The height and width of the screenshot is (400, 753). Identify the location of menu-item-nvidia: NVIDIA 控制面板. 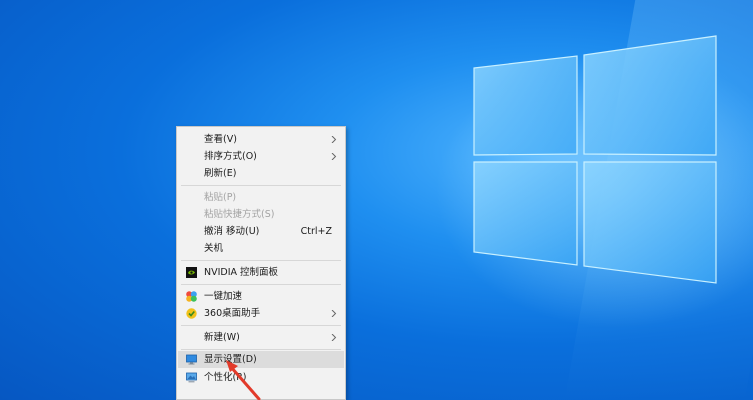
(261, 272).